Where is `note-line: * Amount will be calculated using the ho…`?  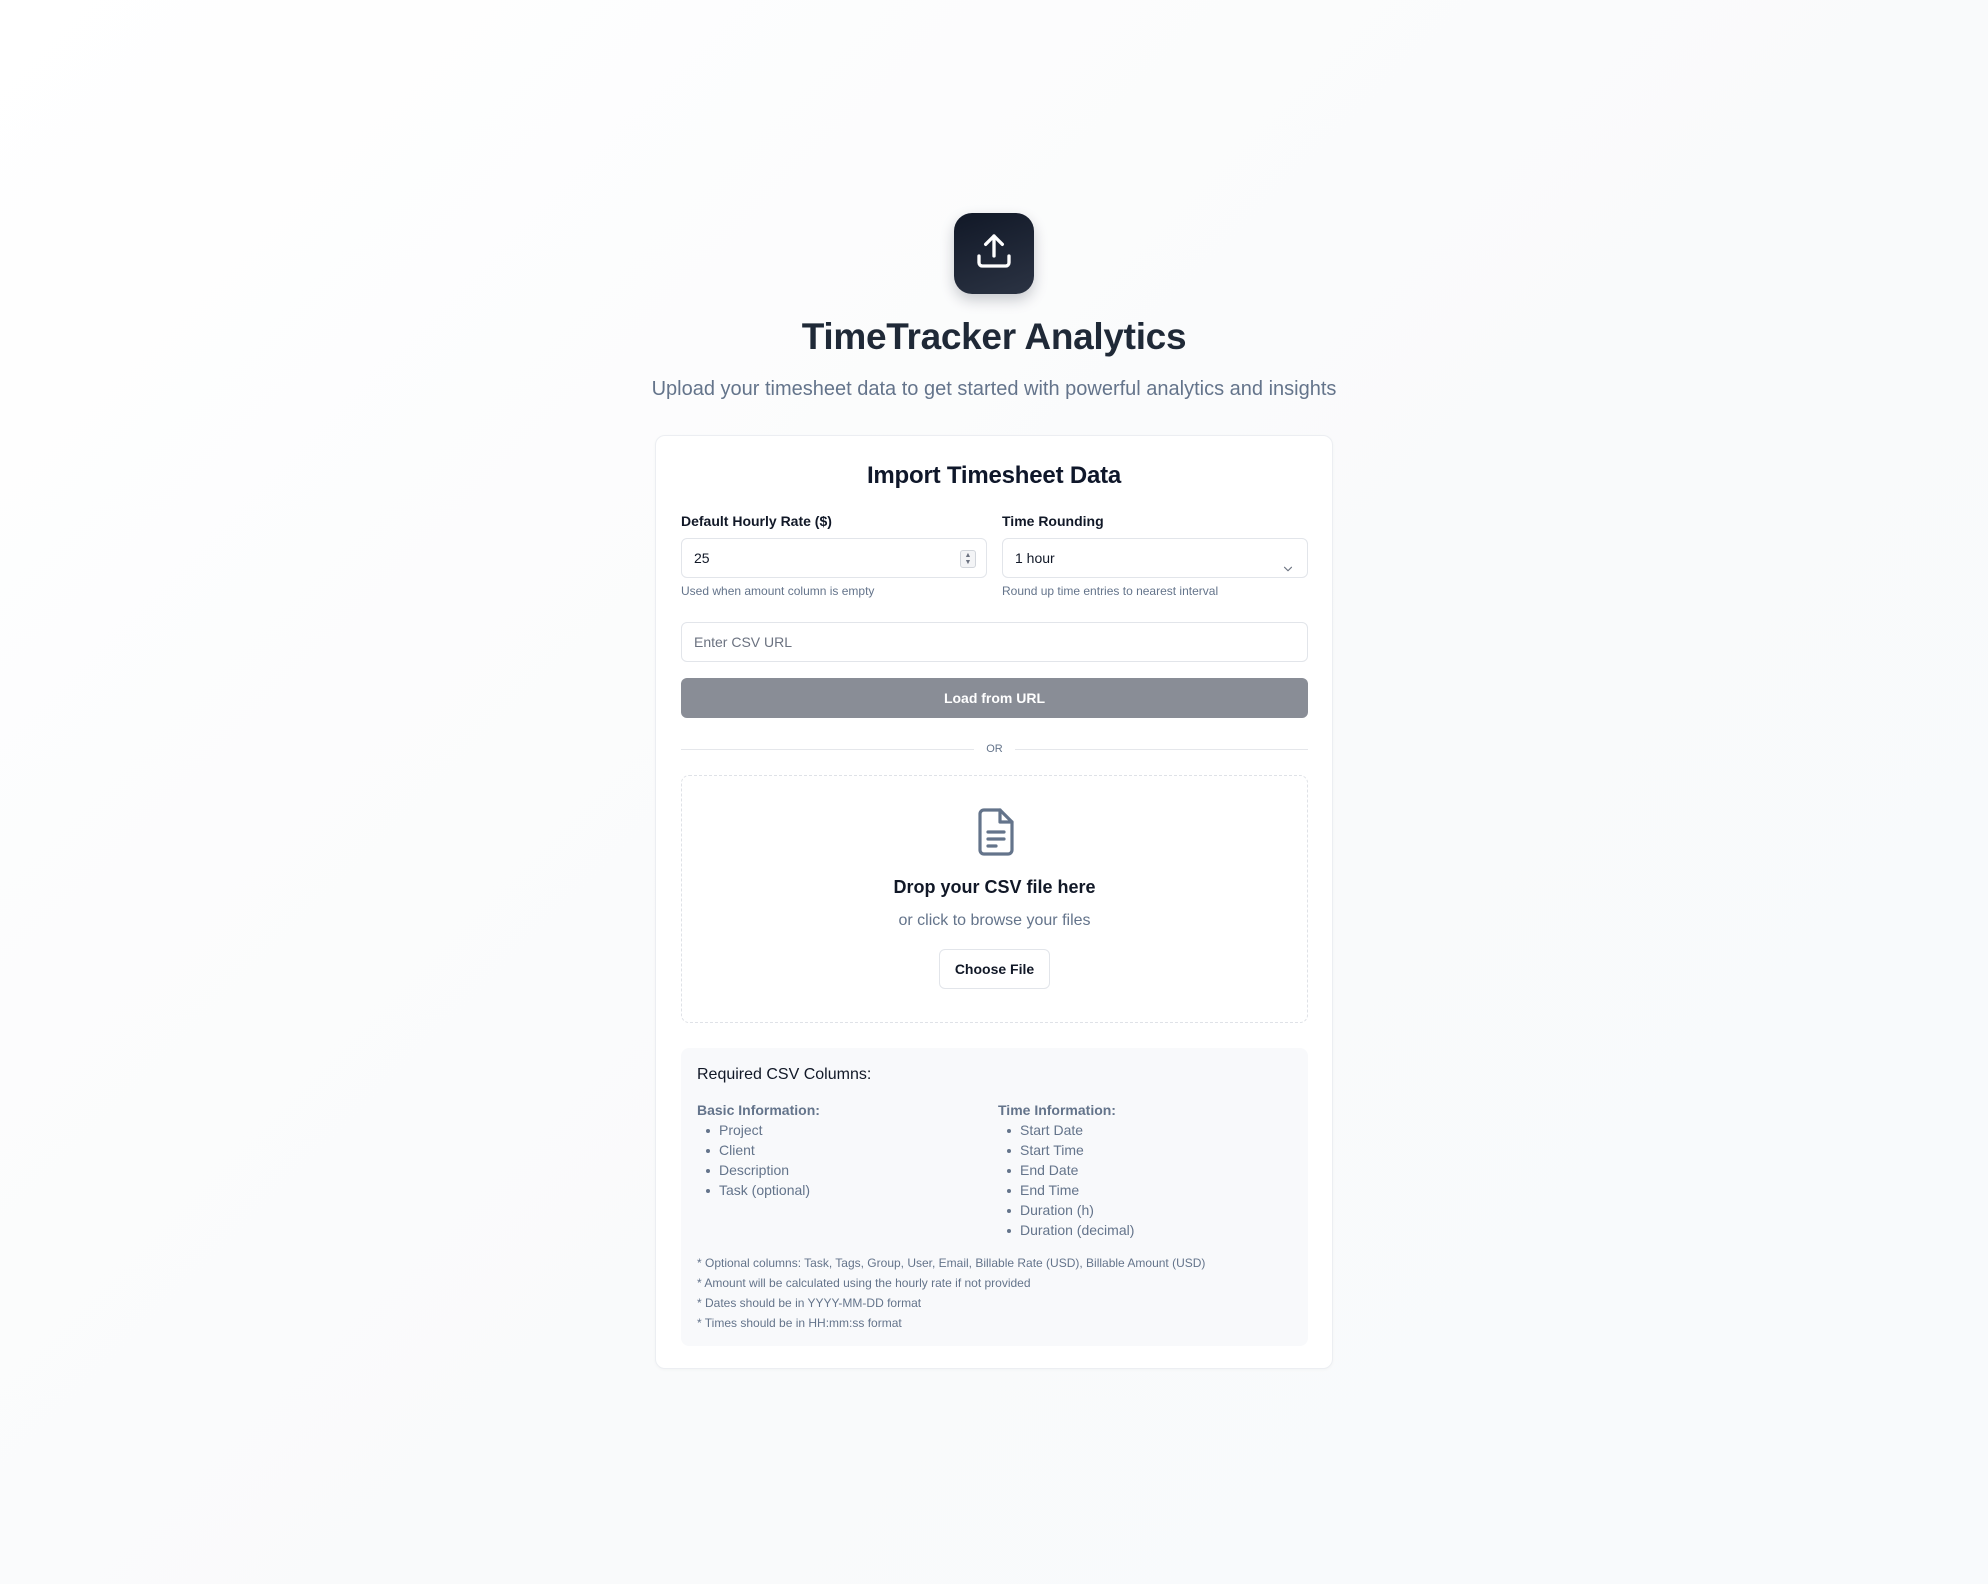 note-line: * Amount will be calculated using the ho… is located at coordinates (864, 1283).